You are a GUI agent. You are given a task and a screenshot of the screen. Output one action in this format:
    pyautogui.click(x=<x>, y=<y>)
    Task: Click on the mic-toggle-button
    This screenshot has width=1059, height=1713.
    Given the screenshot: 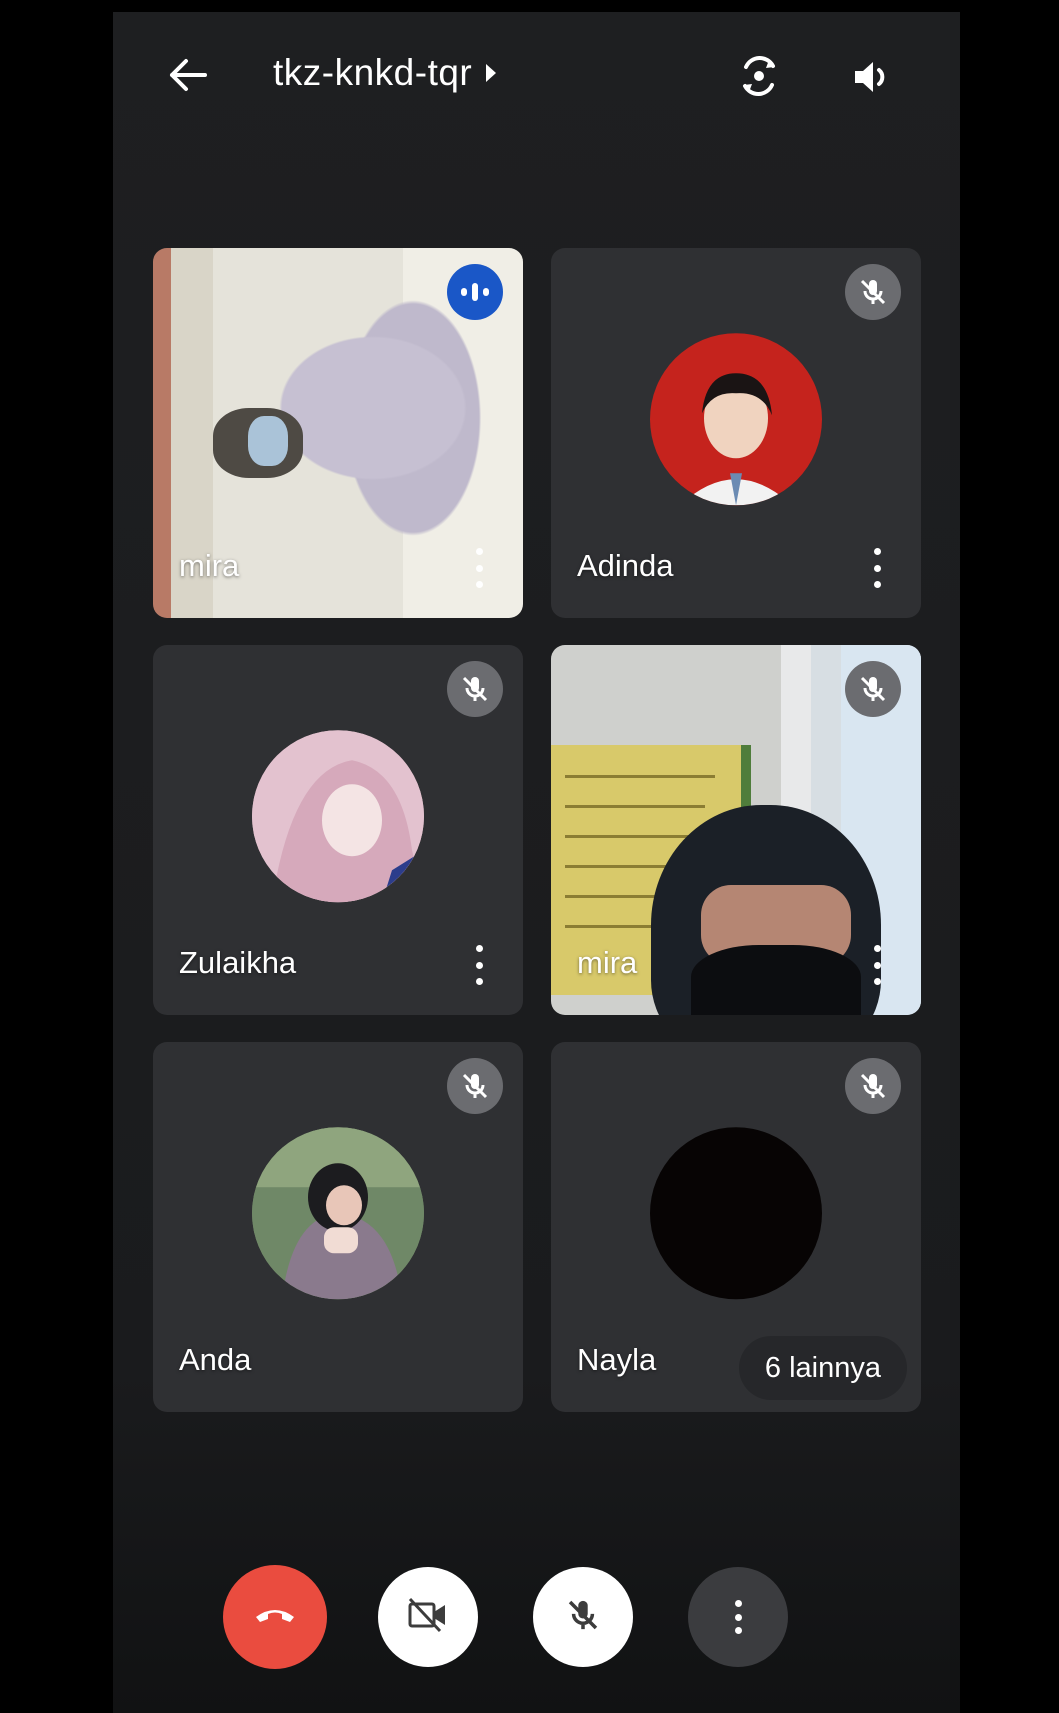 What is the action you would take?
    pyautogui.click(x=583, y=1617)
    